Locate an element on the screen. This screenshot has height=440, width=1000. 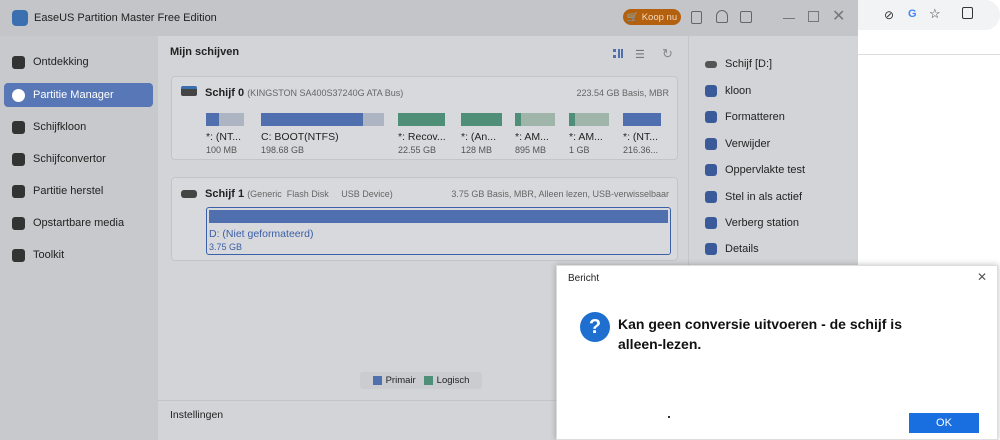
partition: *: (An... 128 MB is located at coordinates (481, 134).